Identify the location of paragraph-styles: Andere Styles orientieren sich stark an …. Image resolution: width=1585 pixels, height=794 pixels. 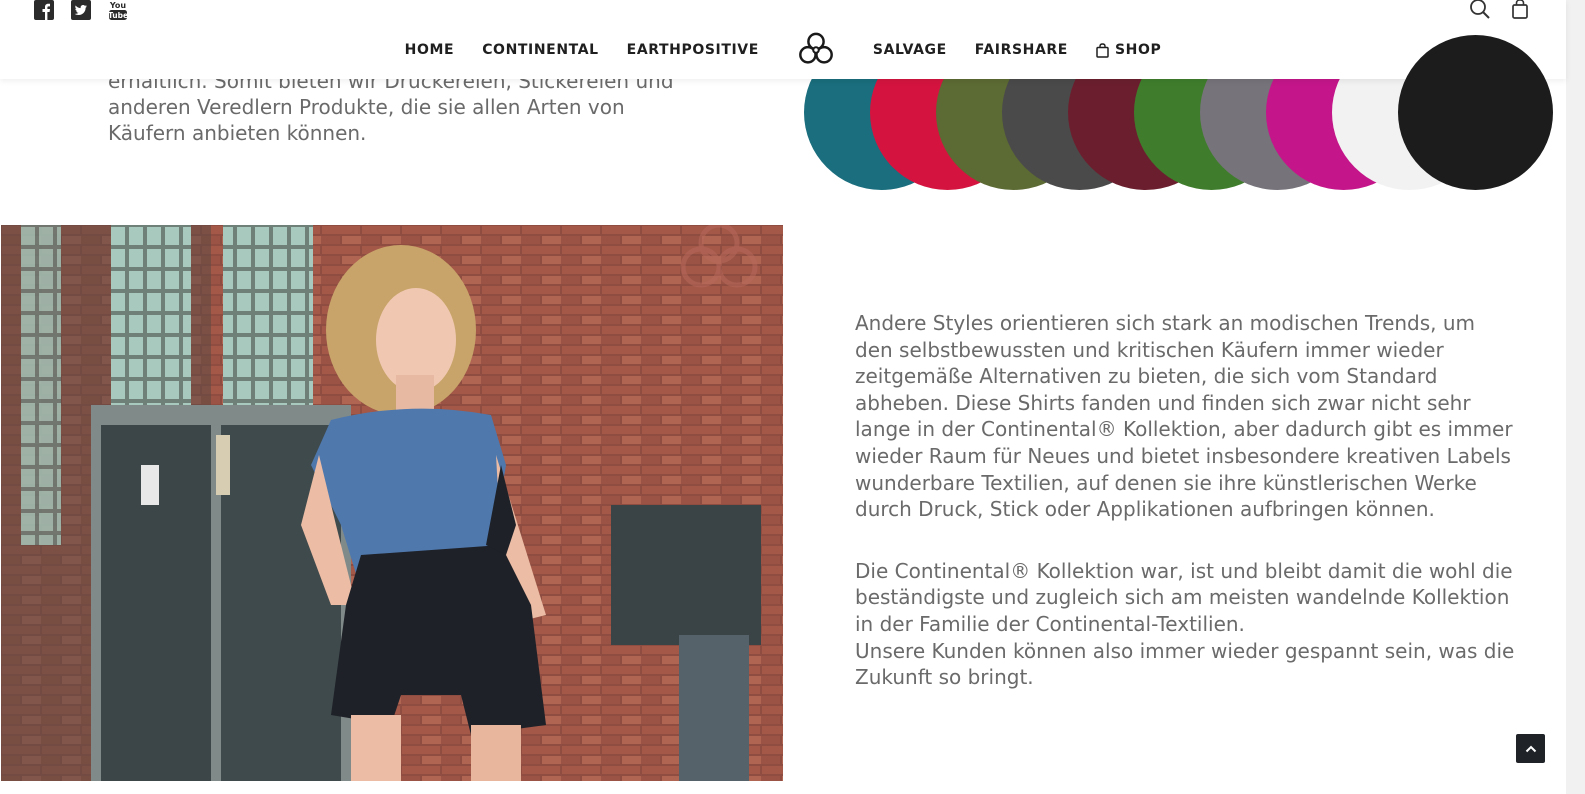
(1184, 416).